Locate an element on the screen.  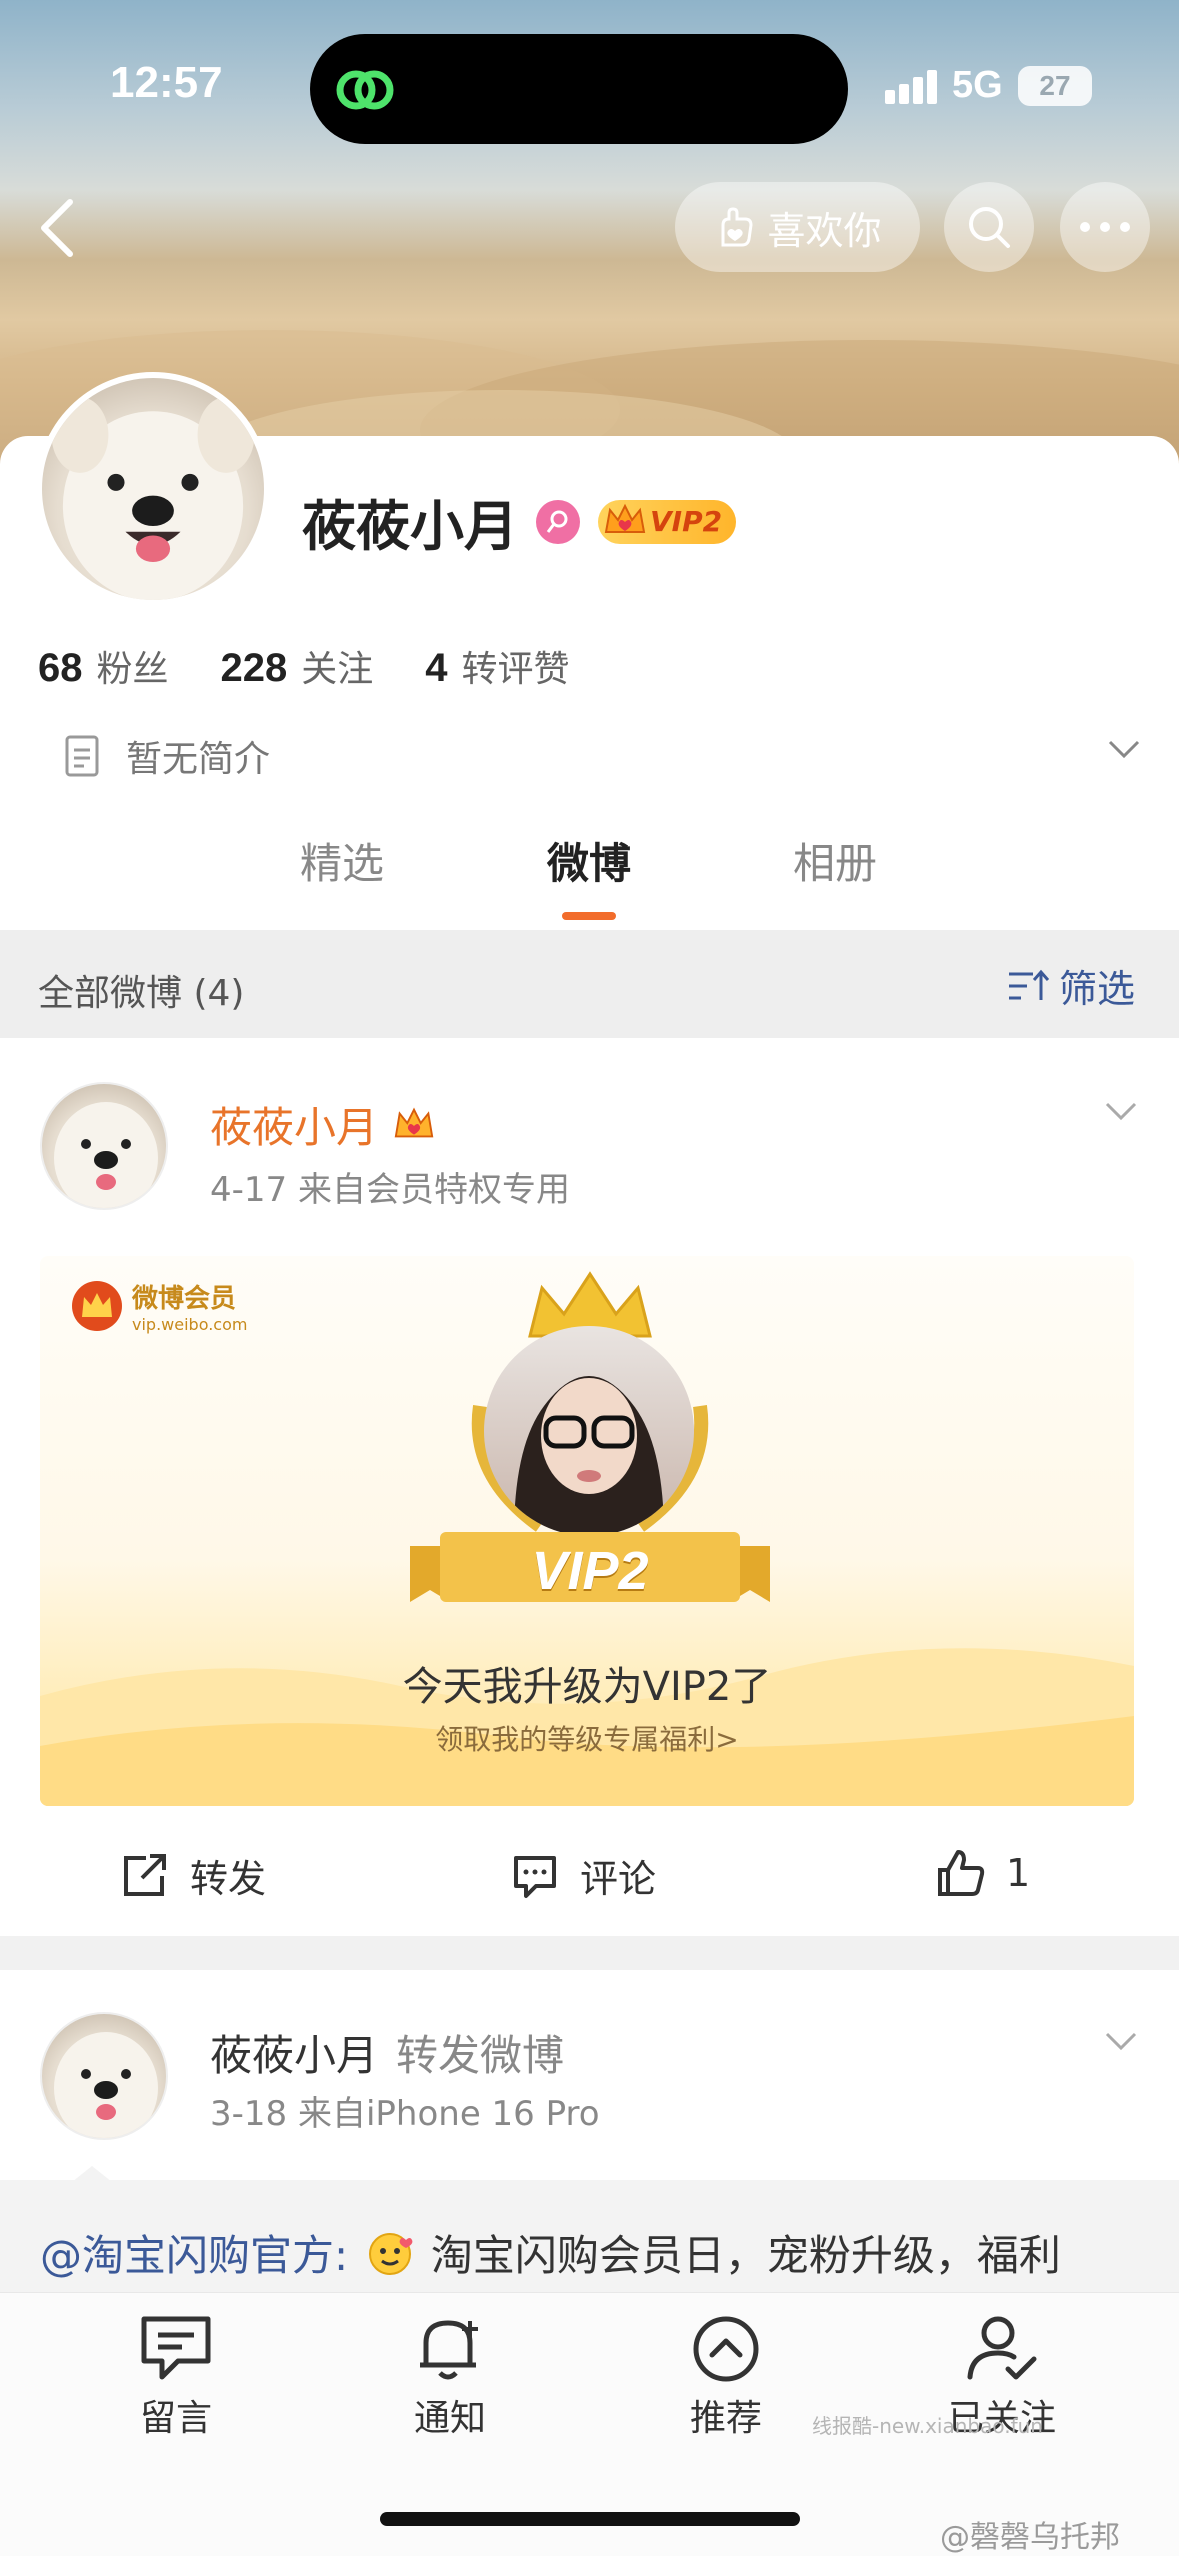
profile-stats: 68 粉丝 228 关注 4 转评赞 is located at coordinates (323, 666).